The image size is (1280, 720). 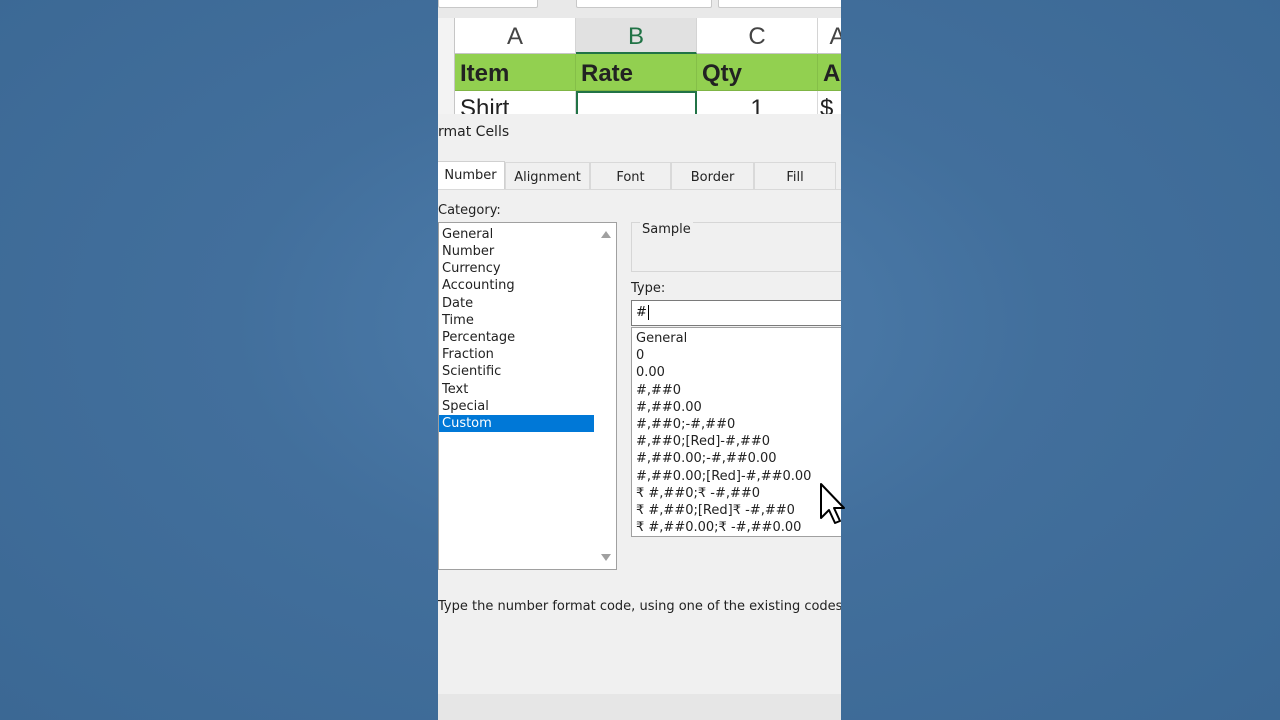 I want to click on cell-amount-header: A, so click(x=829, y=72).